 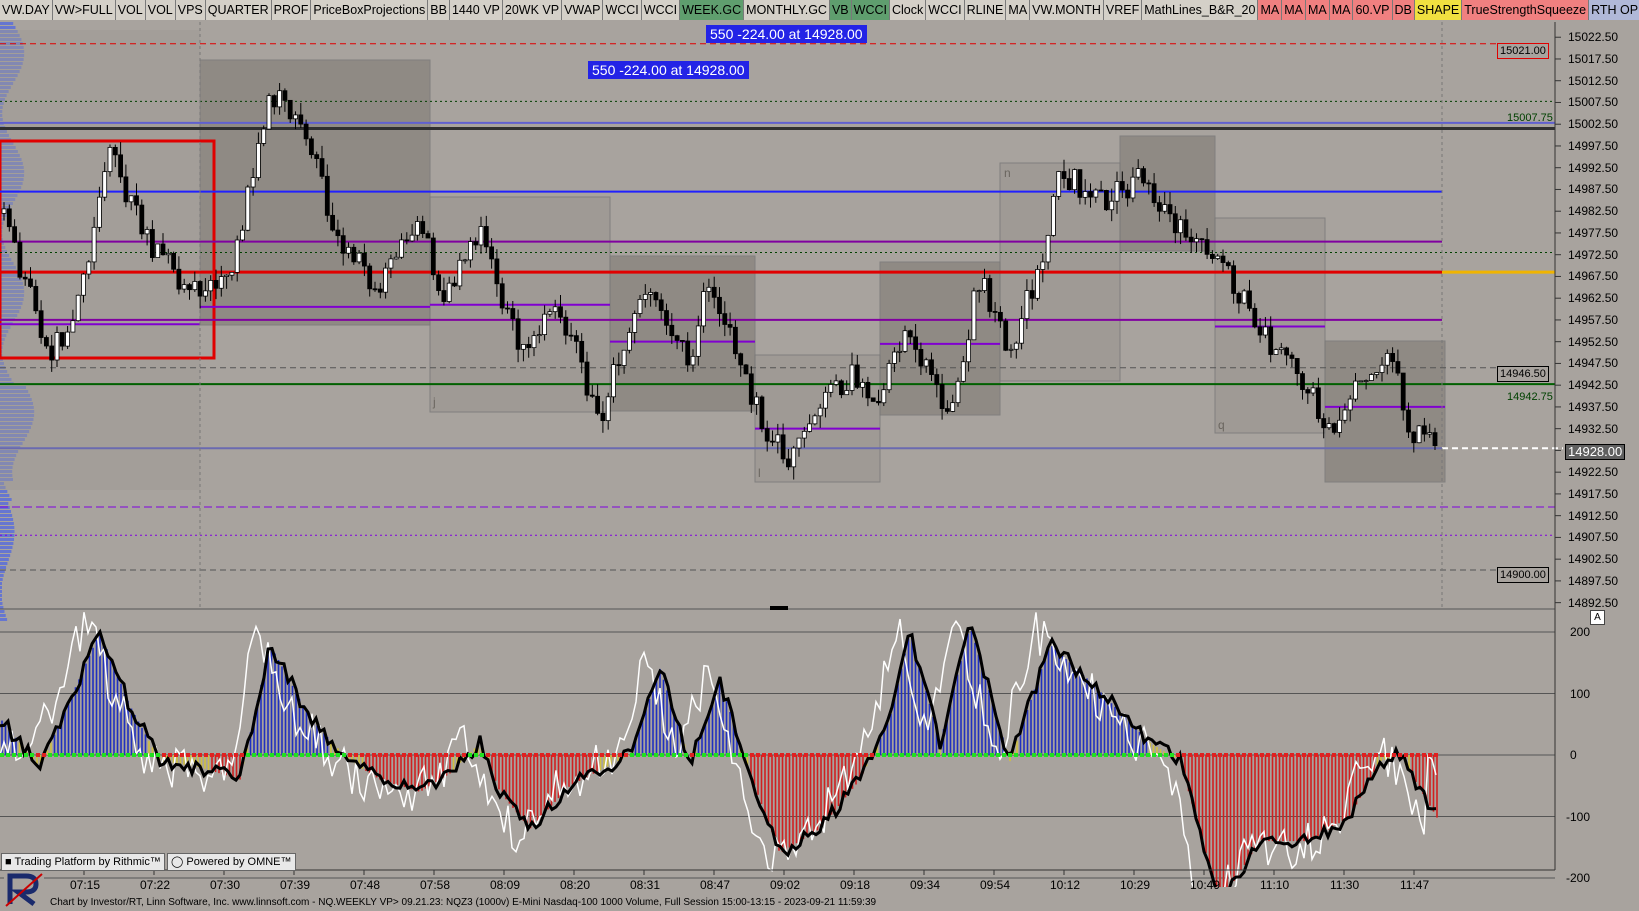 What do you see at coordinates (83, 862) in the screenshot?
I see `rithmic-badge: ■ Trading Platform by Rithmic™` at bounding box center [83, 862].